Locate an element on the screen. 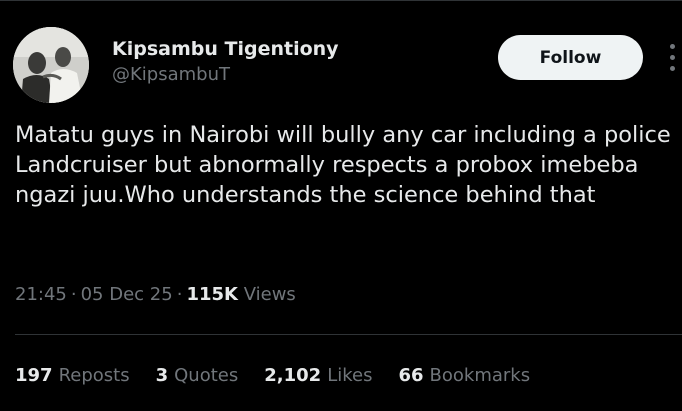  author-name: Kipsambu Tigentiony is located at coordinates (225, 49).